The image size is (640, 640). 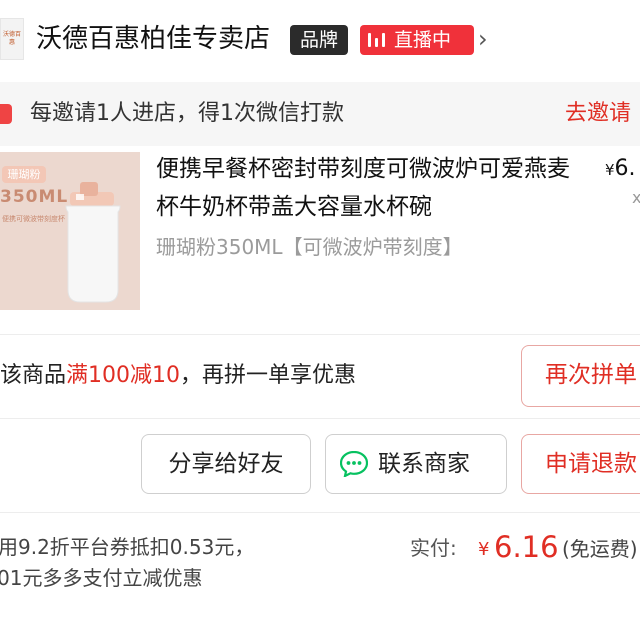 I want to click on invite-button: 去邀请, so click(x=598, y=114).